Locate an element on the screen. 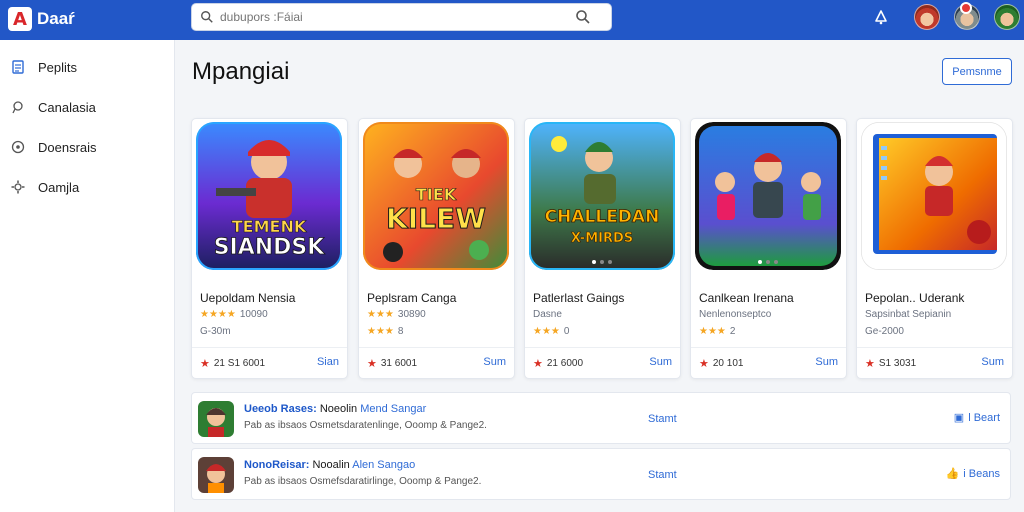 Image resolution: width=1024 pixels, height=512 pixels. cover-text: SIANDSK is located at coordinates (270, 247).